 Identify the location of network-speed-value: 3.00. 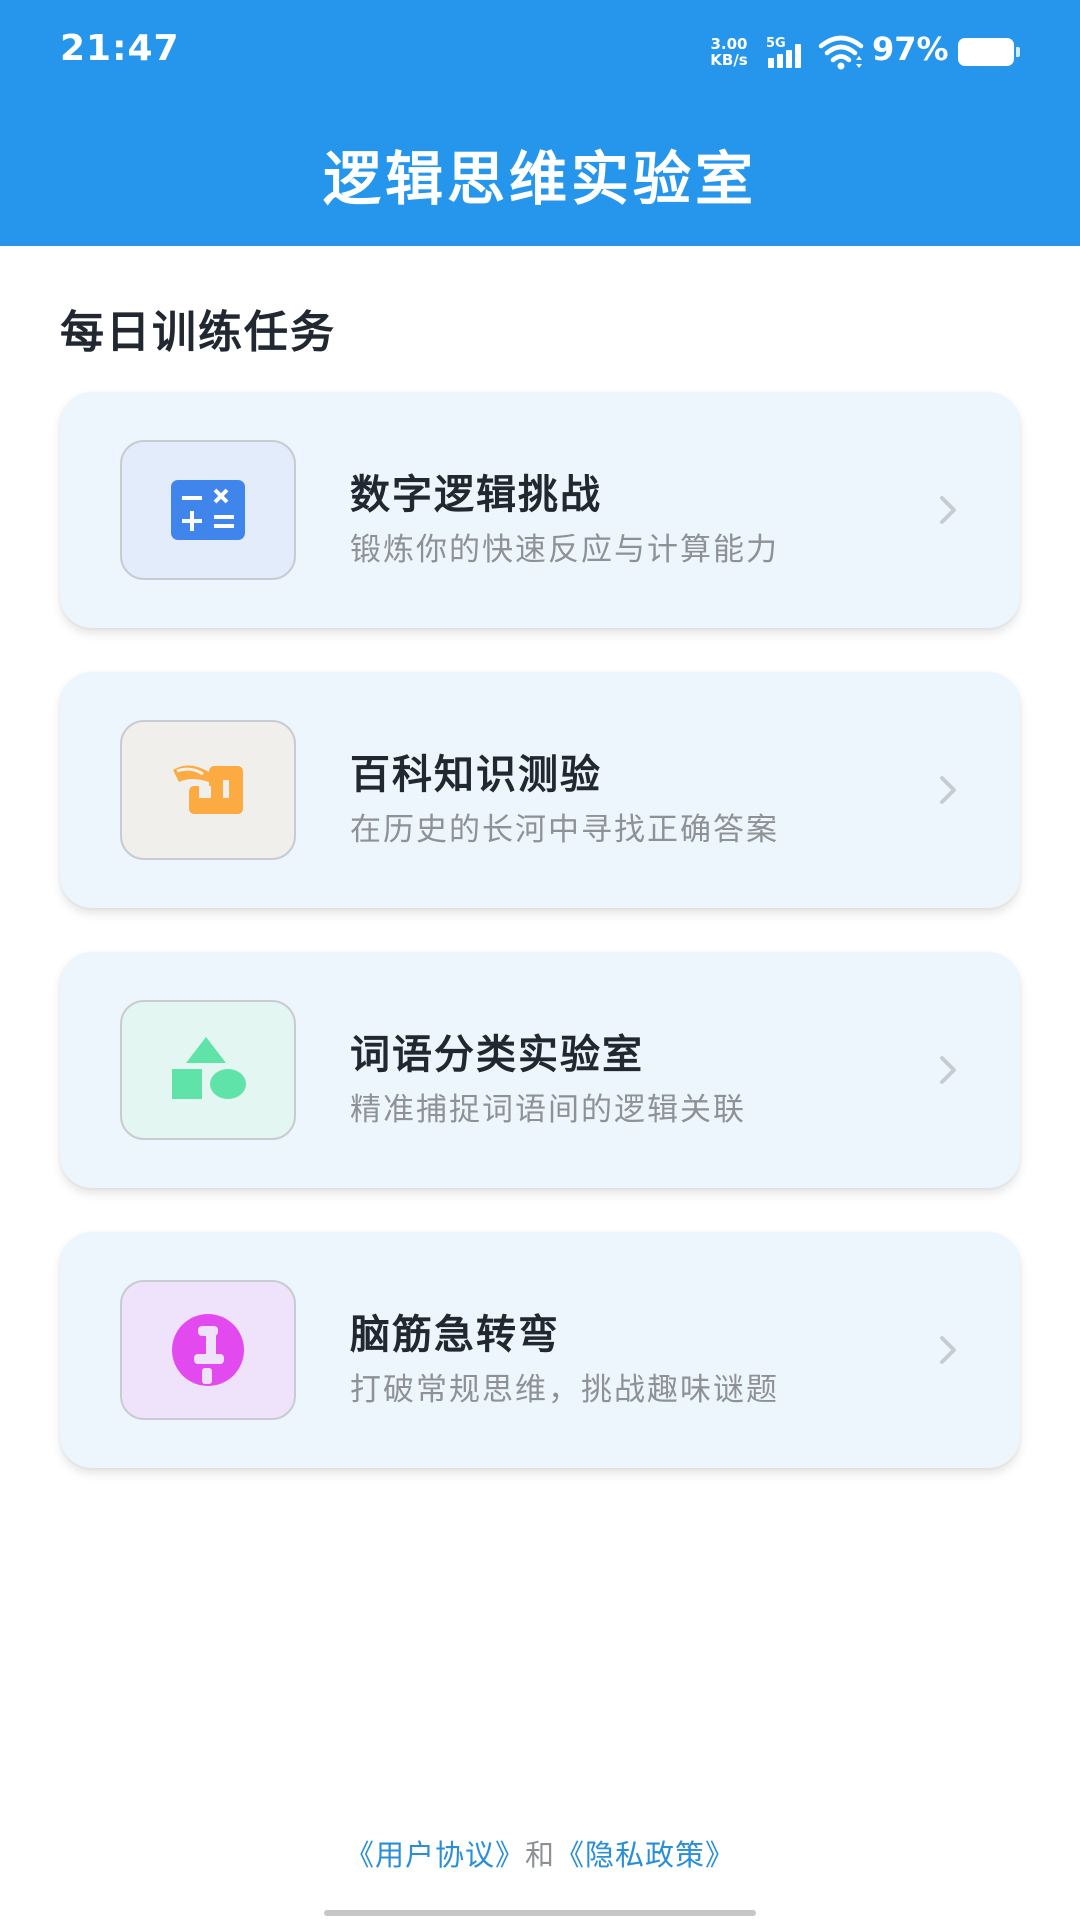
(729, 44).